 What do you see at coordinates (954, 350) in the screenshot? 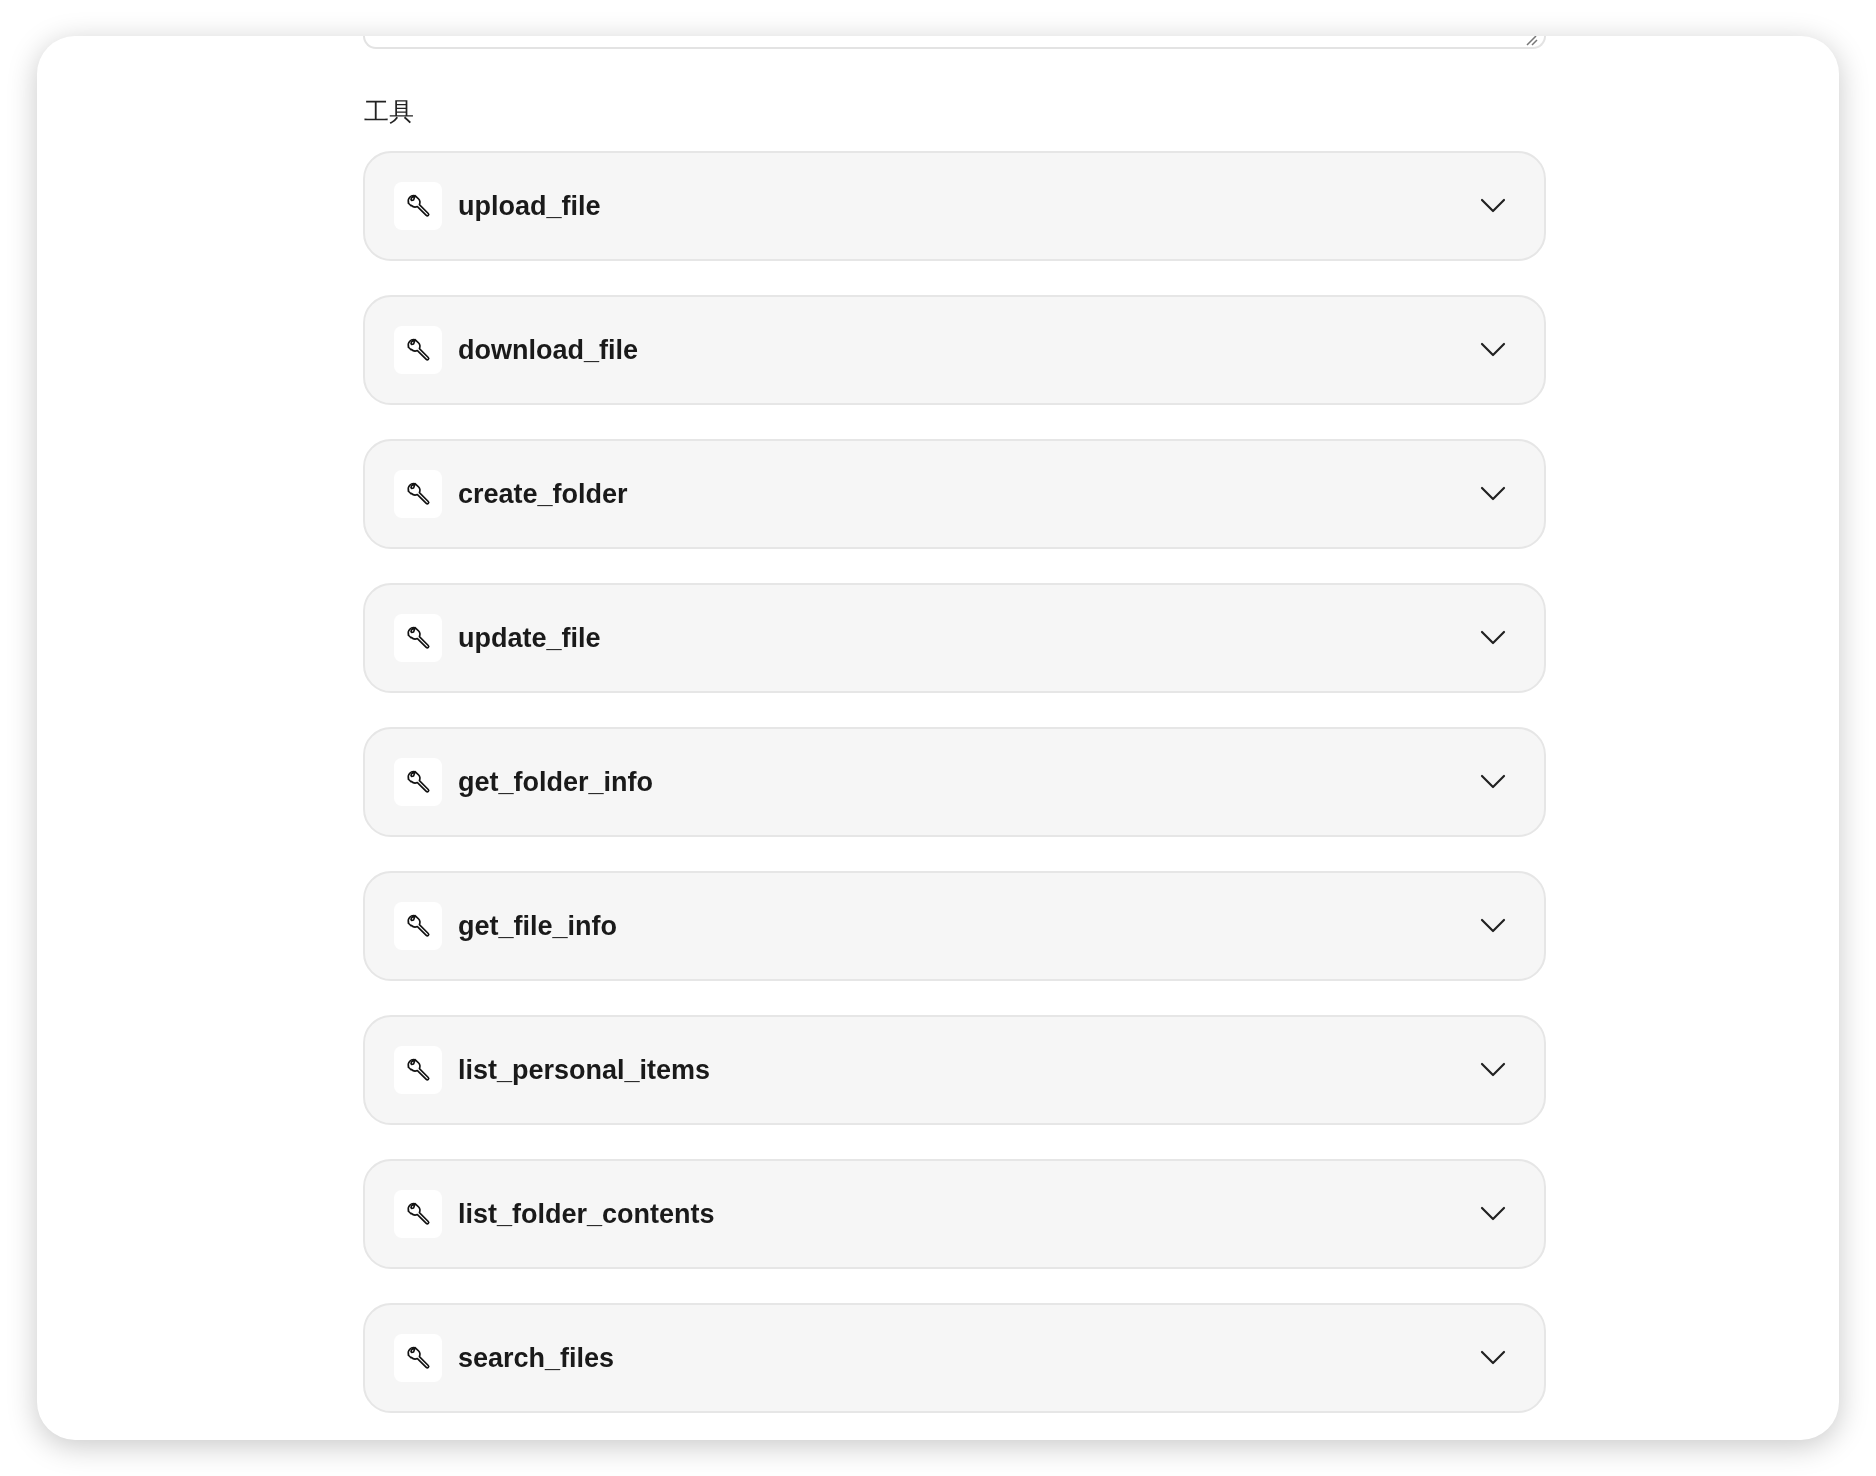
I see `tool-row: download_file` at bounding box center [954, 350].